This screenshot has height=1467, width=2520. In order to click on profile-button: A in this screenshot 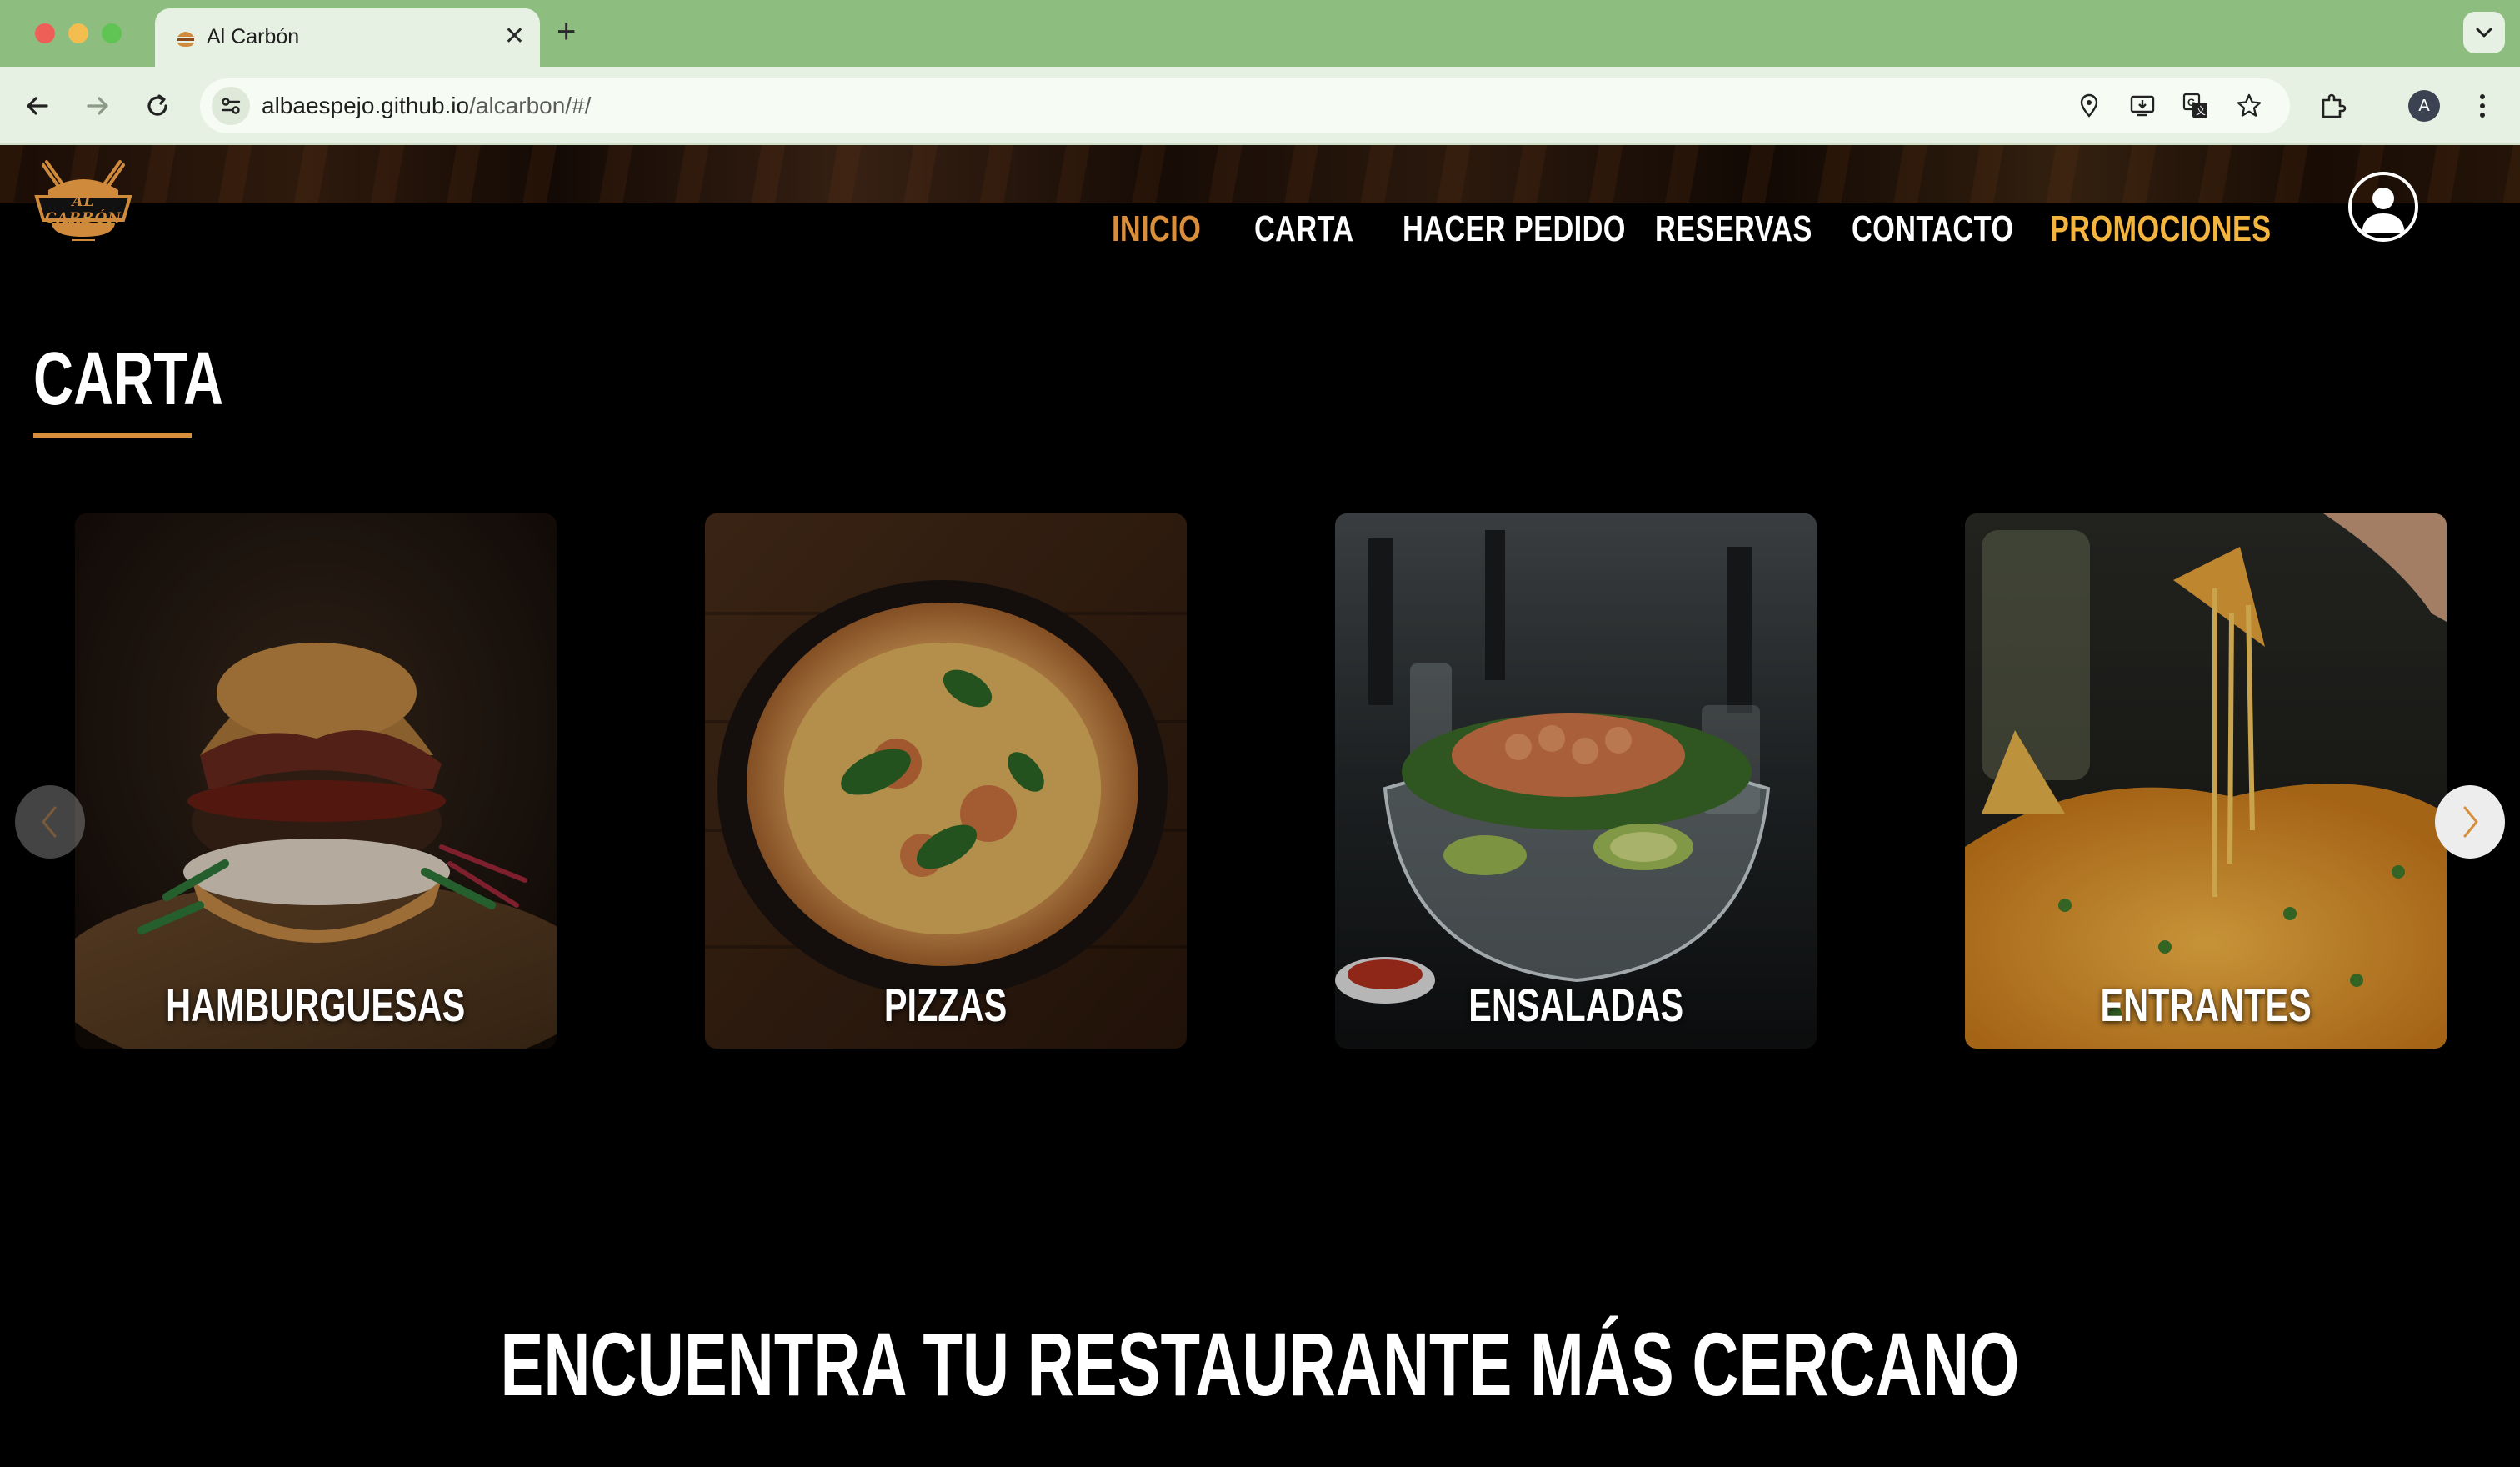, I will do `click(2424, 106)`.